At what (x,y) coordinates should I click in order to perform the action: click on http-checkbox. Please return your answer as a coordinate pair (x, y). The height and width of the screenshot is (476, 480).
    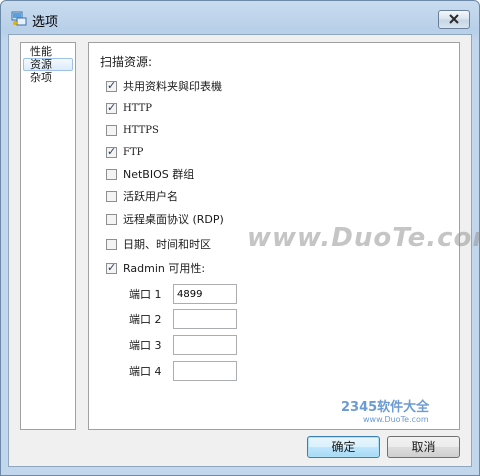
    Looking at the image, I should click on (111, 107).